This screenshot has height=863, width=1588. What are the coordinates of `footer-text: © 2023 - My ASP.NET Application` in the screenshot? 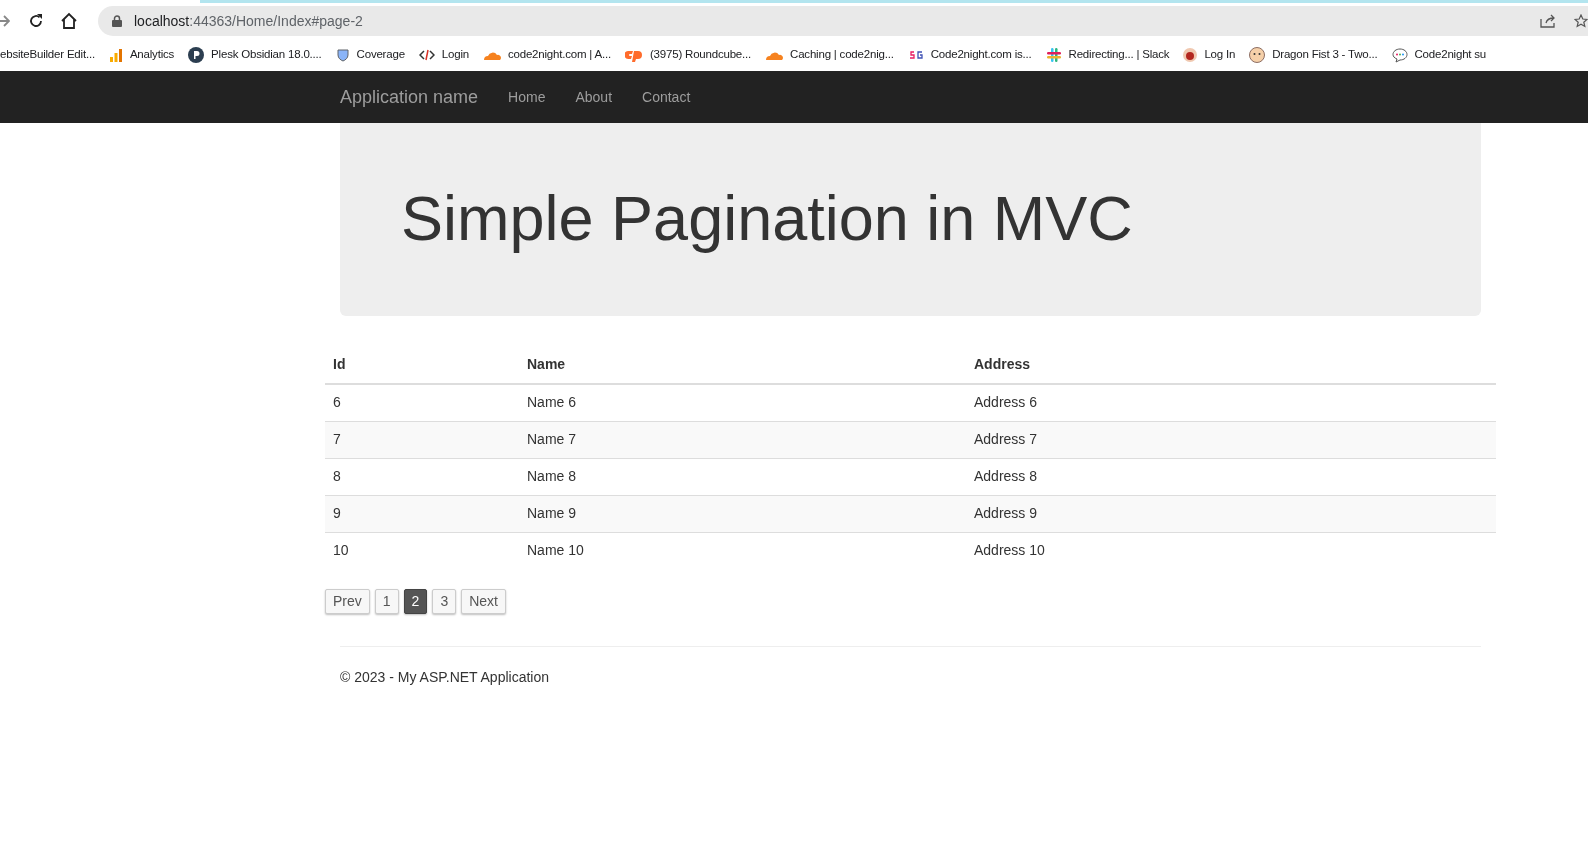 It's located at (445, 677).